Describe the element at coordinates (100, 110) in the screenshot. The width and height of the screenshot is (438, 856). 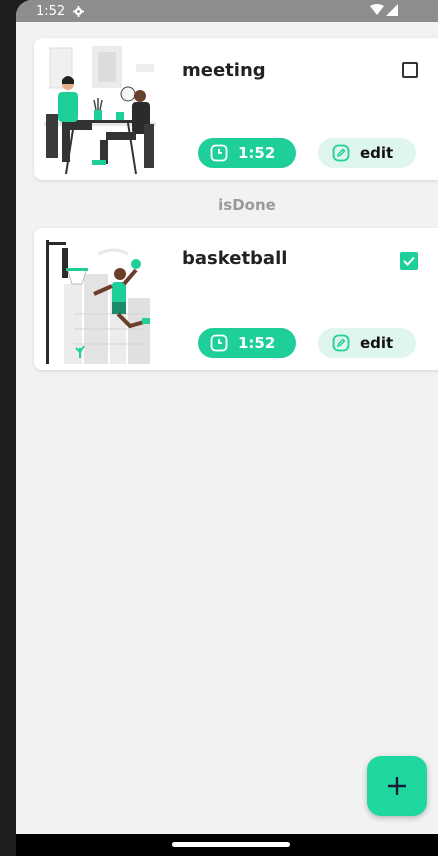
I see `meeting-illustration` at that location.